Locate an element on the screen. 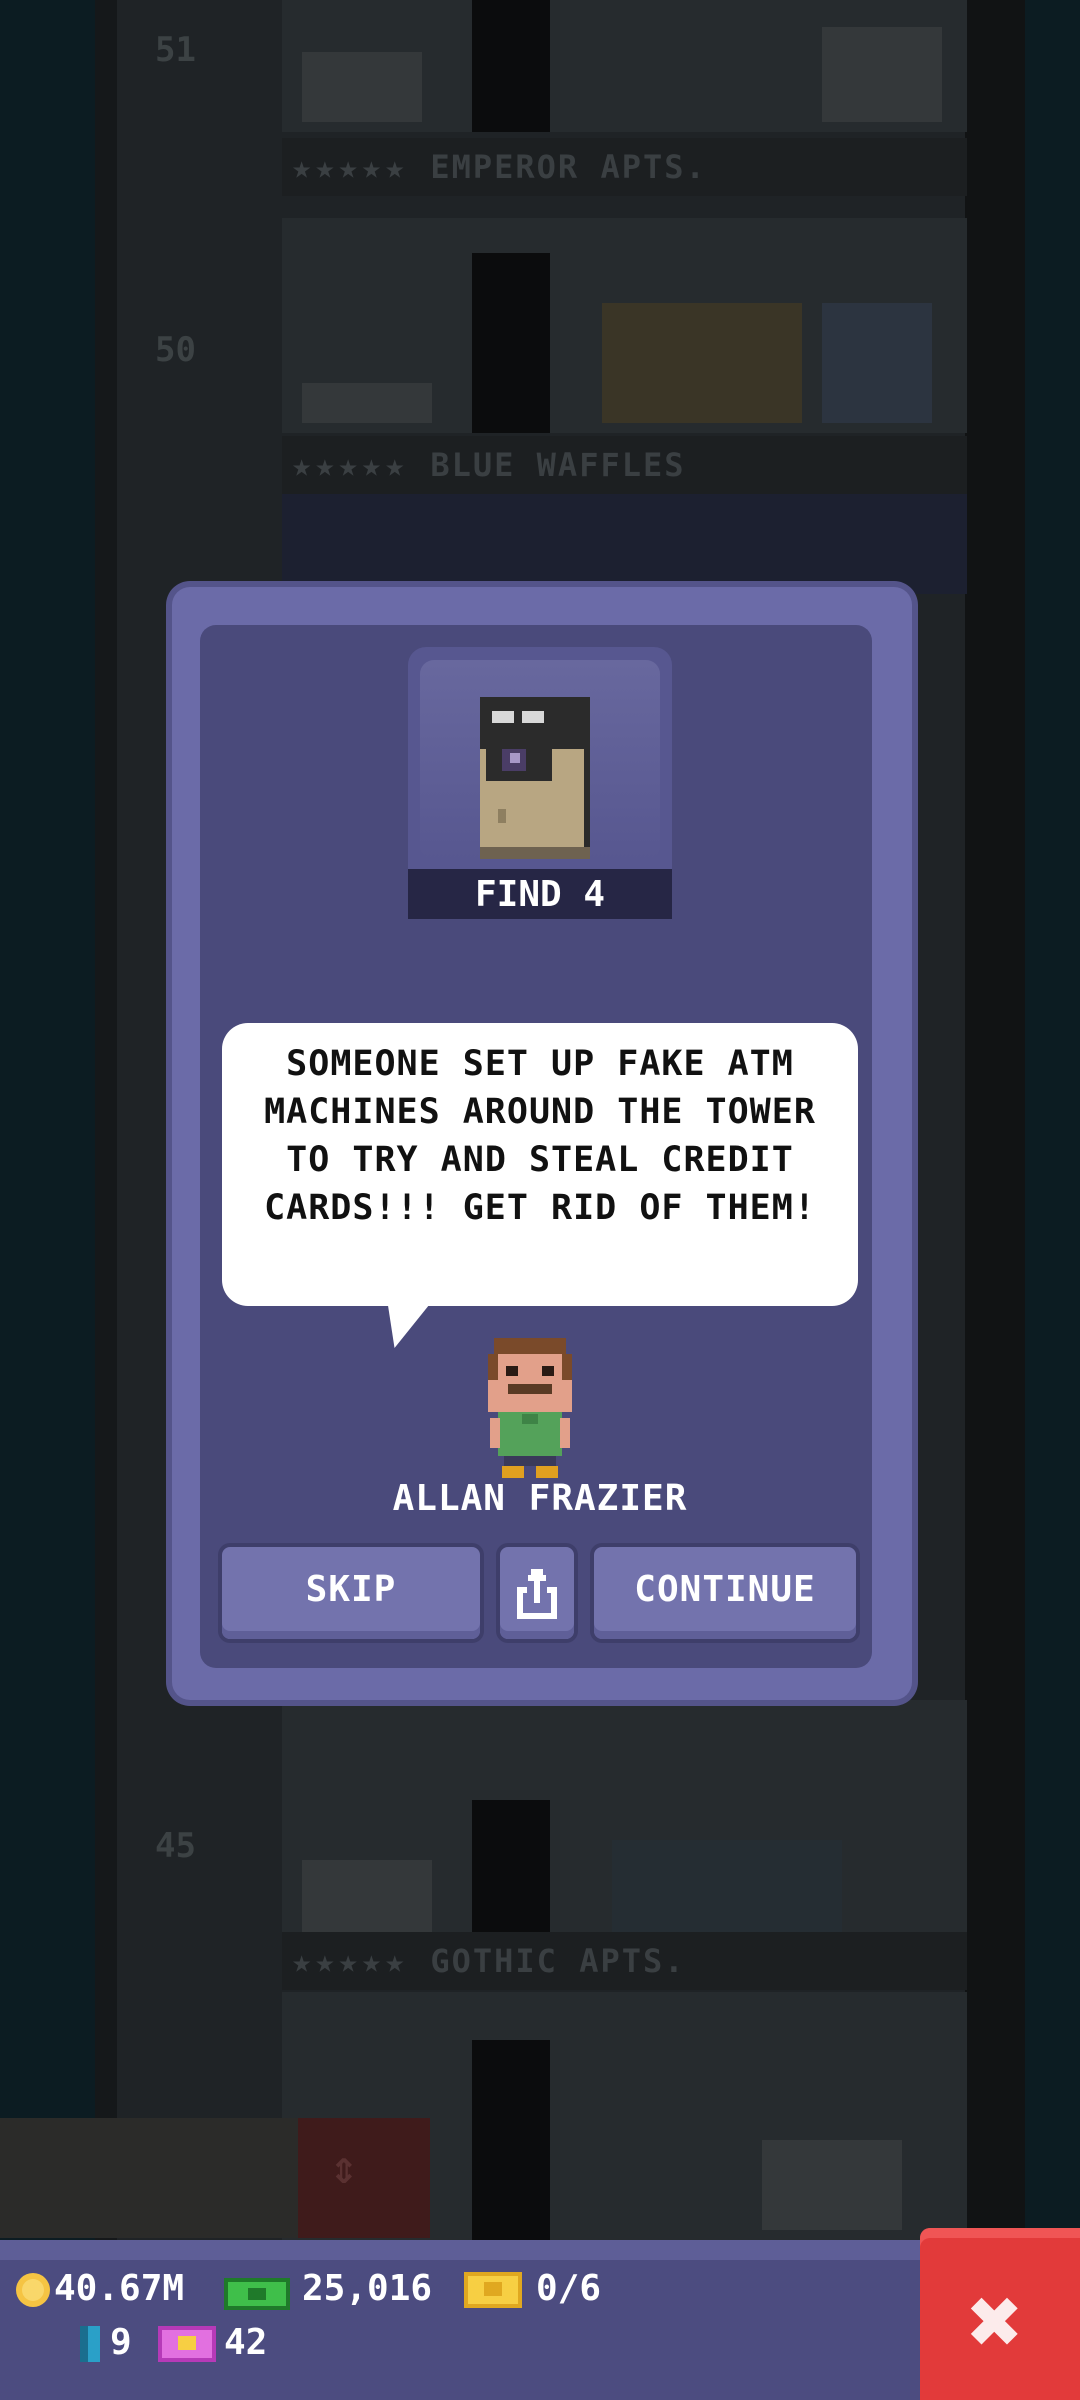 The height and width of the screenshot is (2400, 1080). continue-button: CONTINUE is located at coordinates (725, 1593).